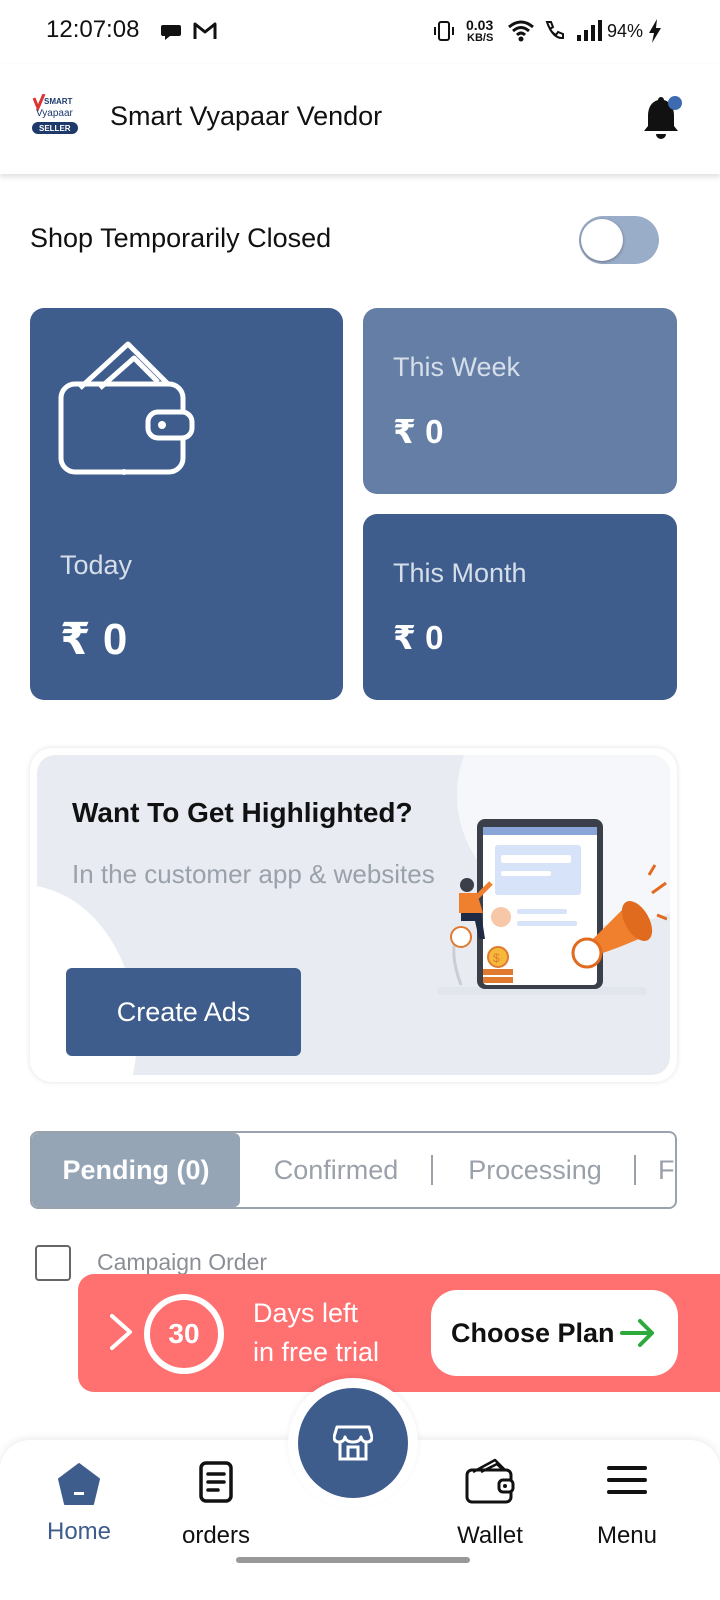  Describe the element at coordinates (186, 504) in the screenshot. I see `today-earnings-card: Today ₹ 0` at that location.